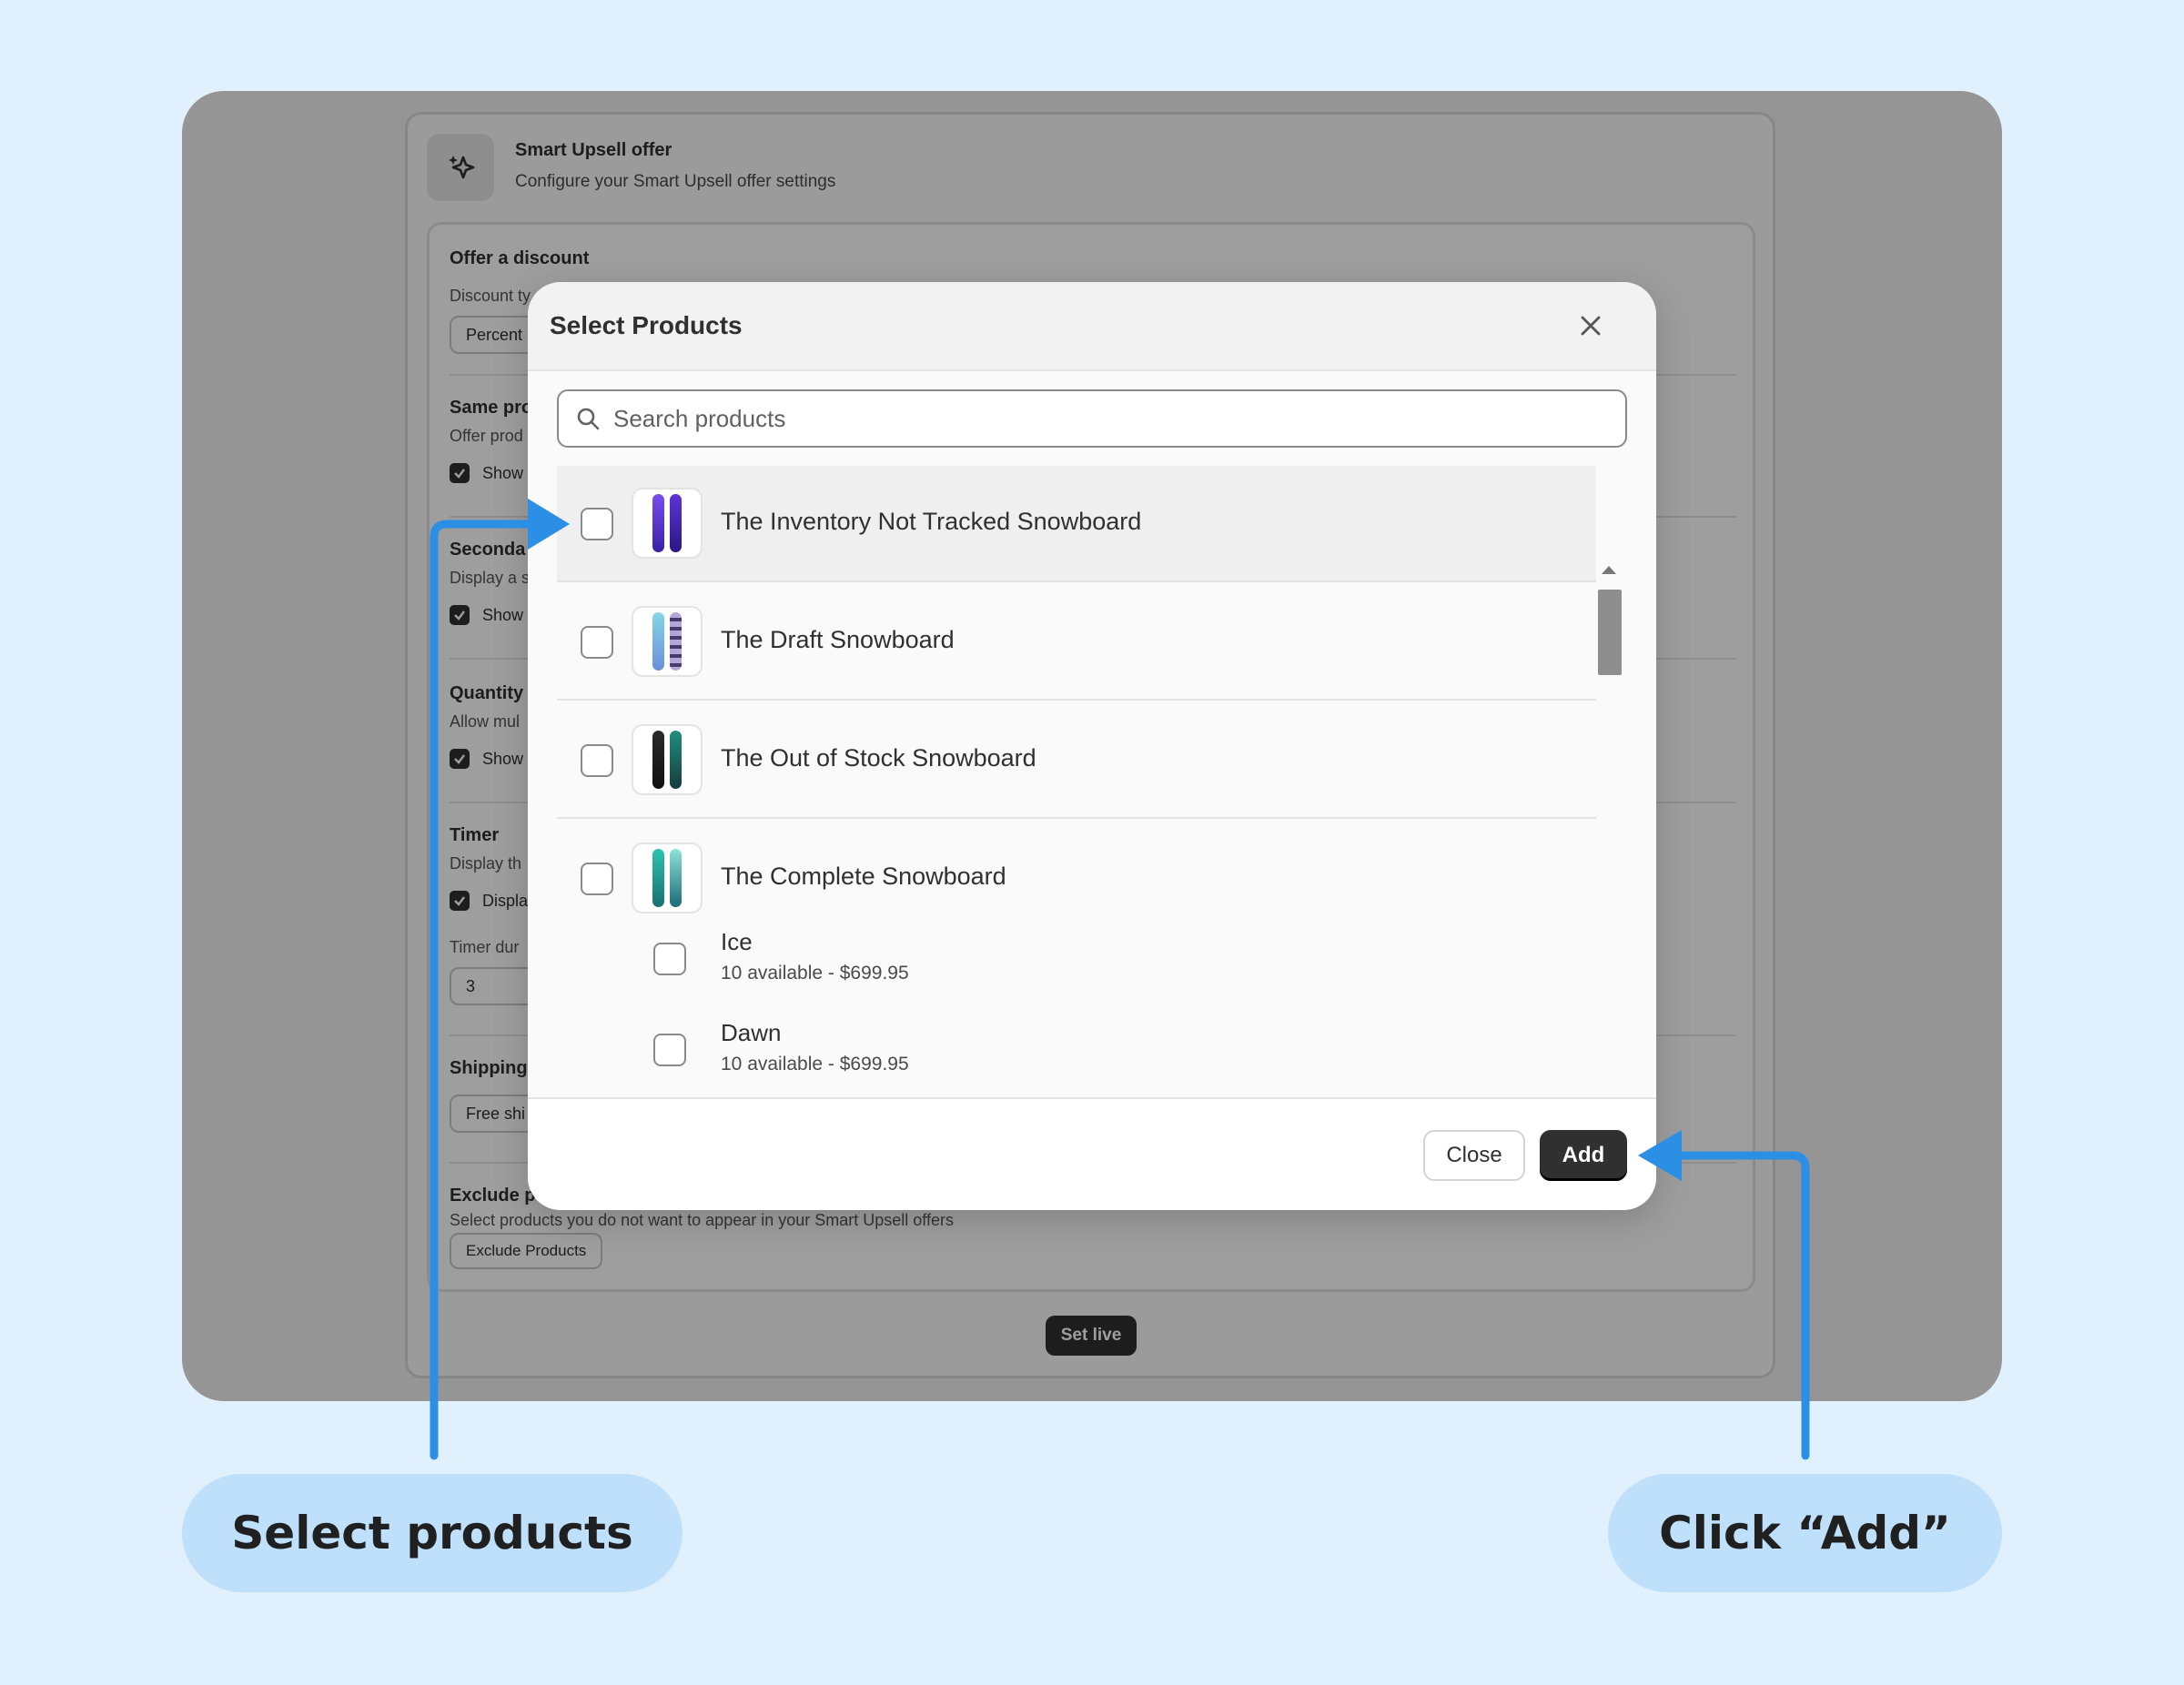 The height and width of the screenshot is (1685, 2184). Describe the element at coordinates (1591, 325) in the screenshot. I see `close-icon` at that location.